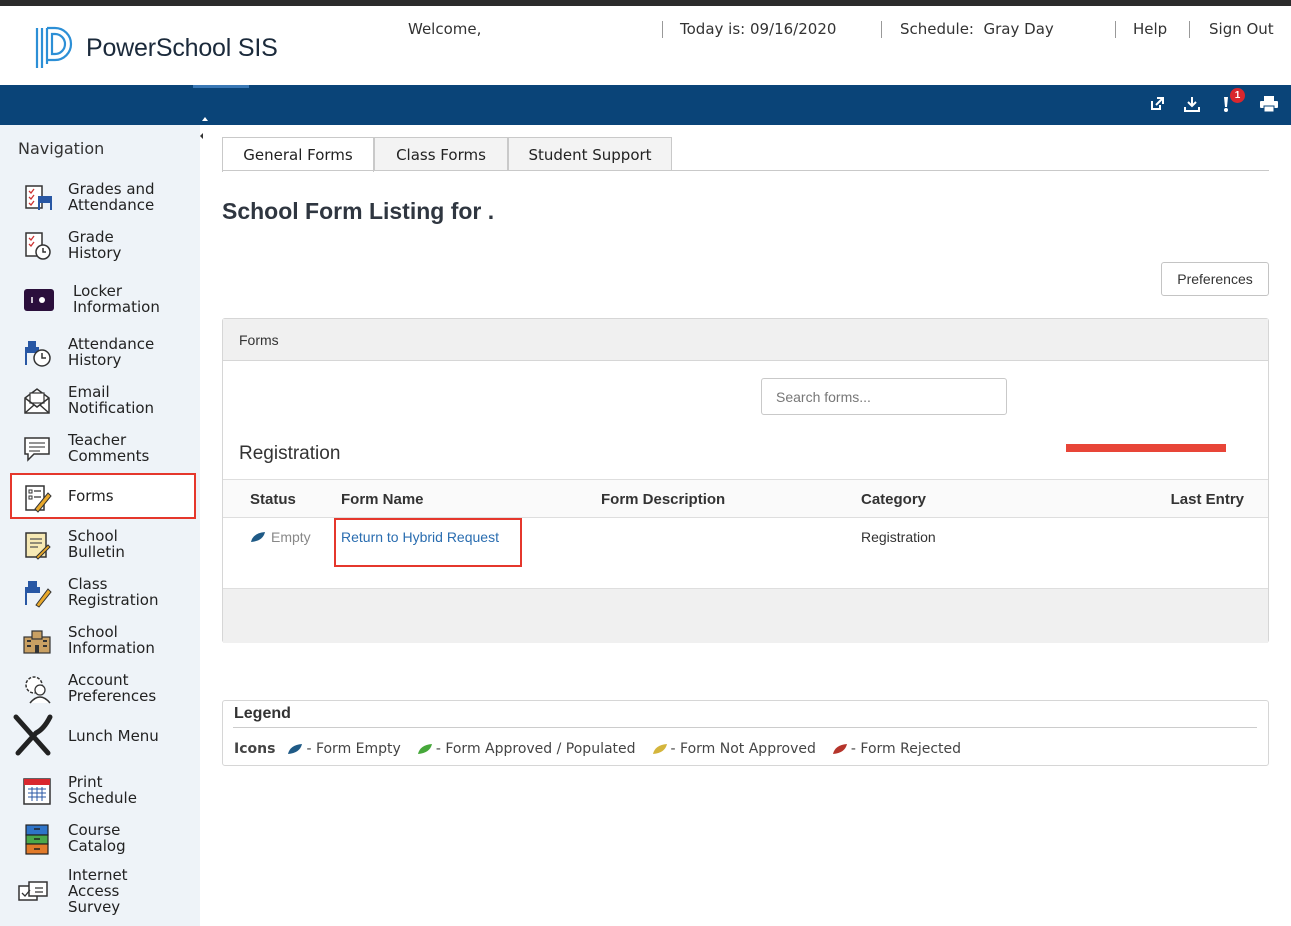  Describe the element at coordinates (298, 154) in the screenshot. I see `tab-general-forms: General Forms` at that location.